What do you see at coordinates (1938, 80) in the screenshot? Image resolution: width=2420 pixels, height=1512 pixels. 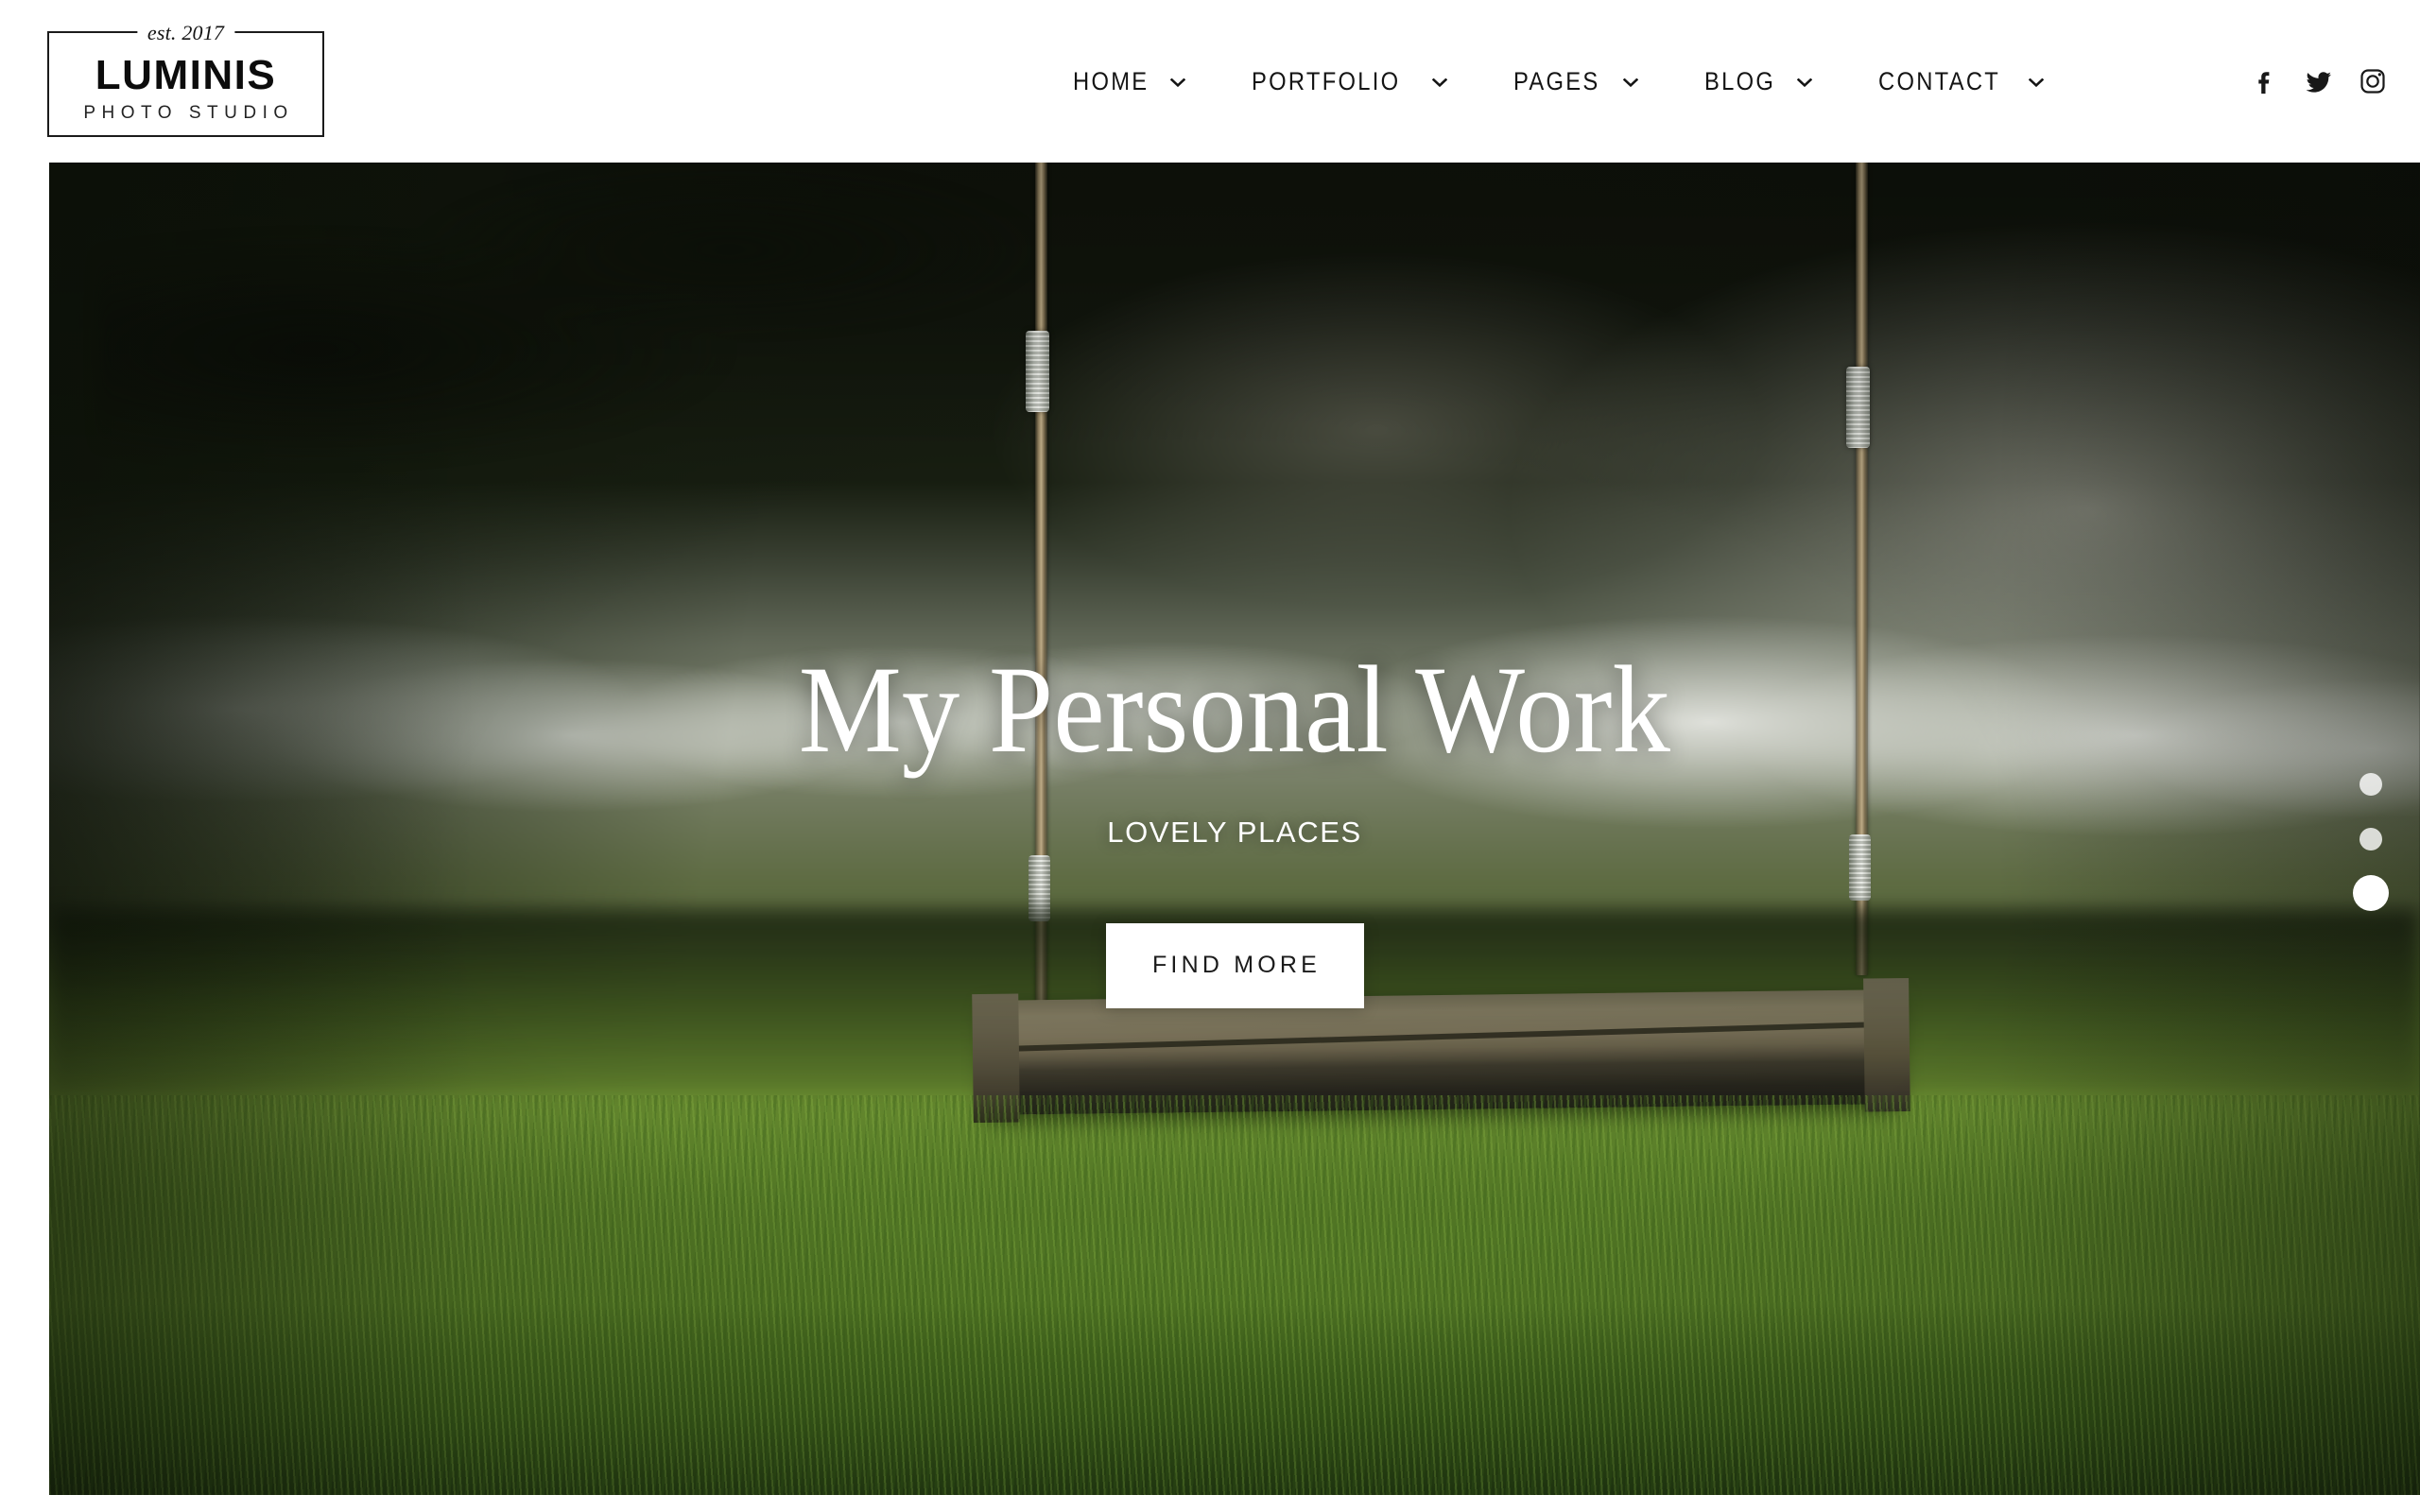 I see `nav-label-contact: CONTACT` at bounding box center [1938, 80].